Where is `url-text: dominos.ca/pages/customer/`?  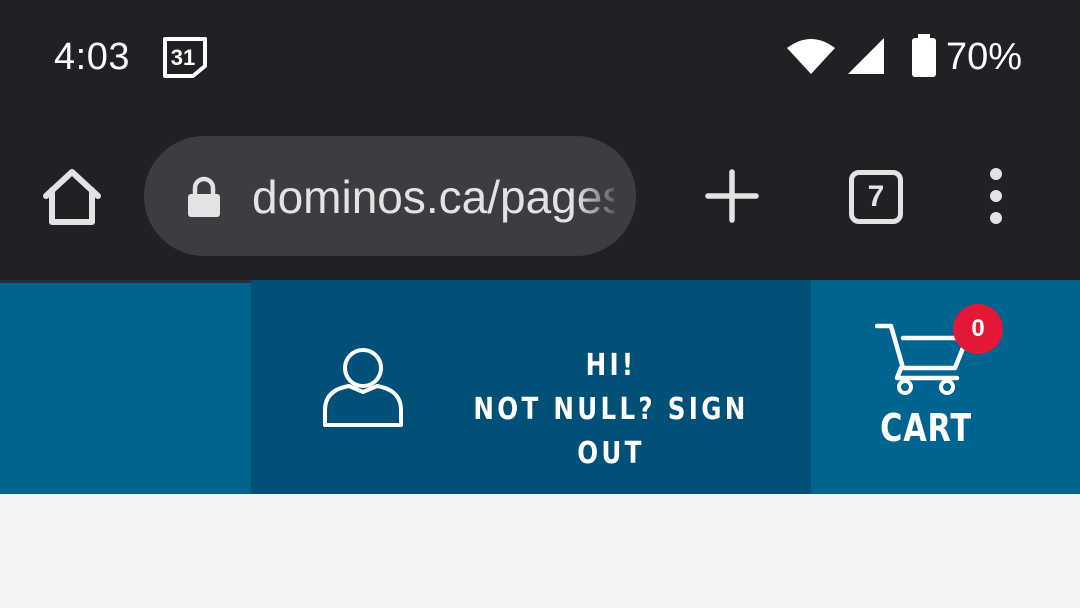
url-text: dominos.ca/pages/customer/ is located at coordinates (433, 197).